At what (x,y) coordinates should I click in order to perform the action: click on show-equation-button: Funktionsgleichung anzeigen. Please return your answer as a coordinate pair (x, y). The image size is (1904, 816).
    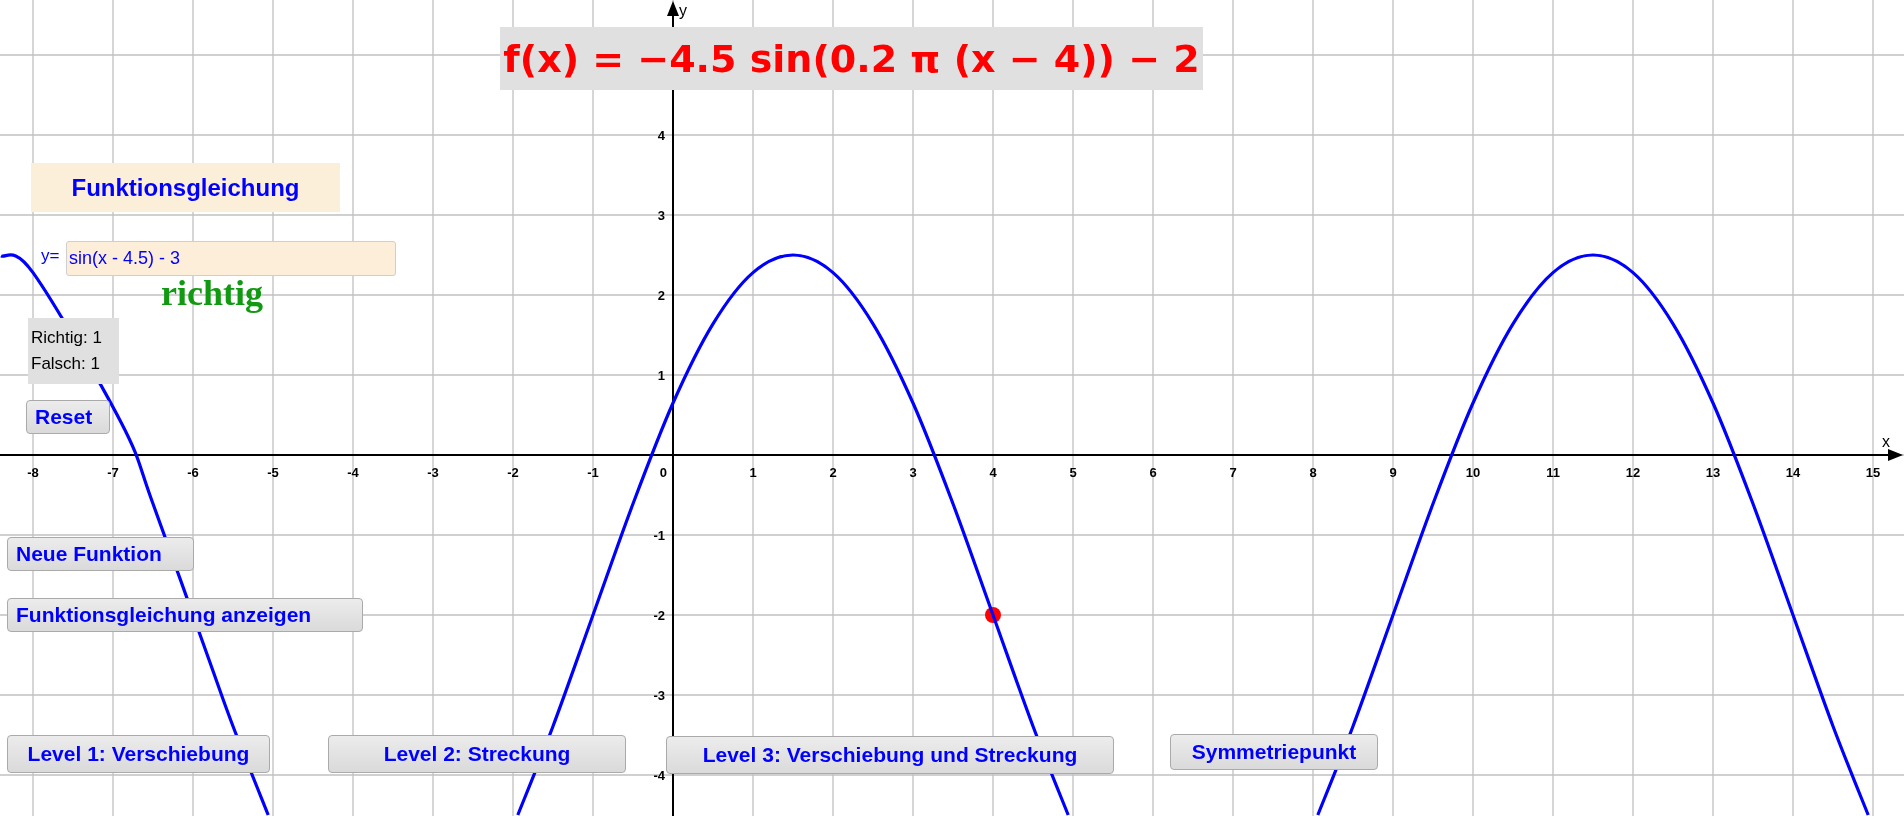
    Looking at the image, I should click on (185, 615).